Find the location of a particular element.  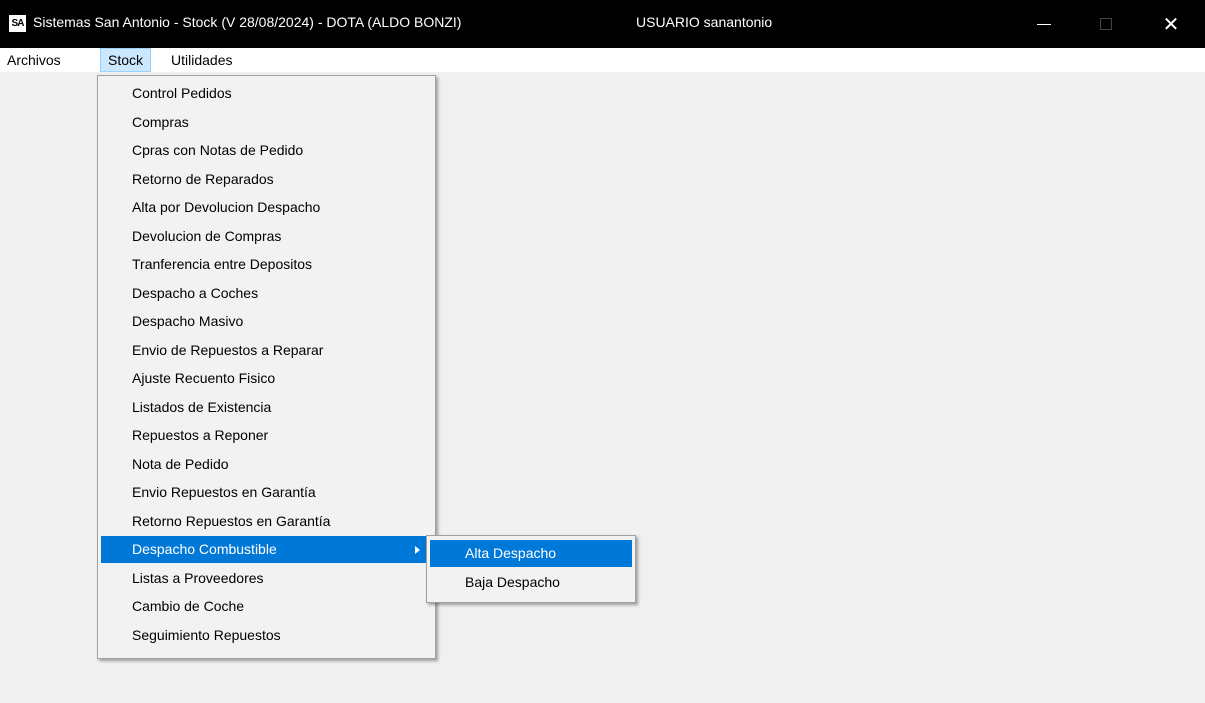

submenu-arrow-icon is located at coordinates (417, 550).